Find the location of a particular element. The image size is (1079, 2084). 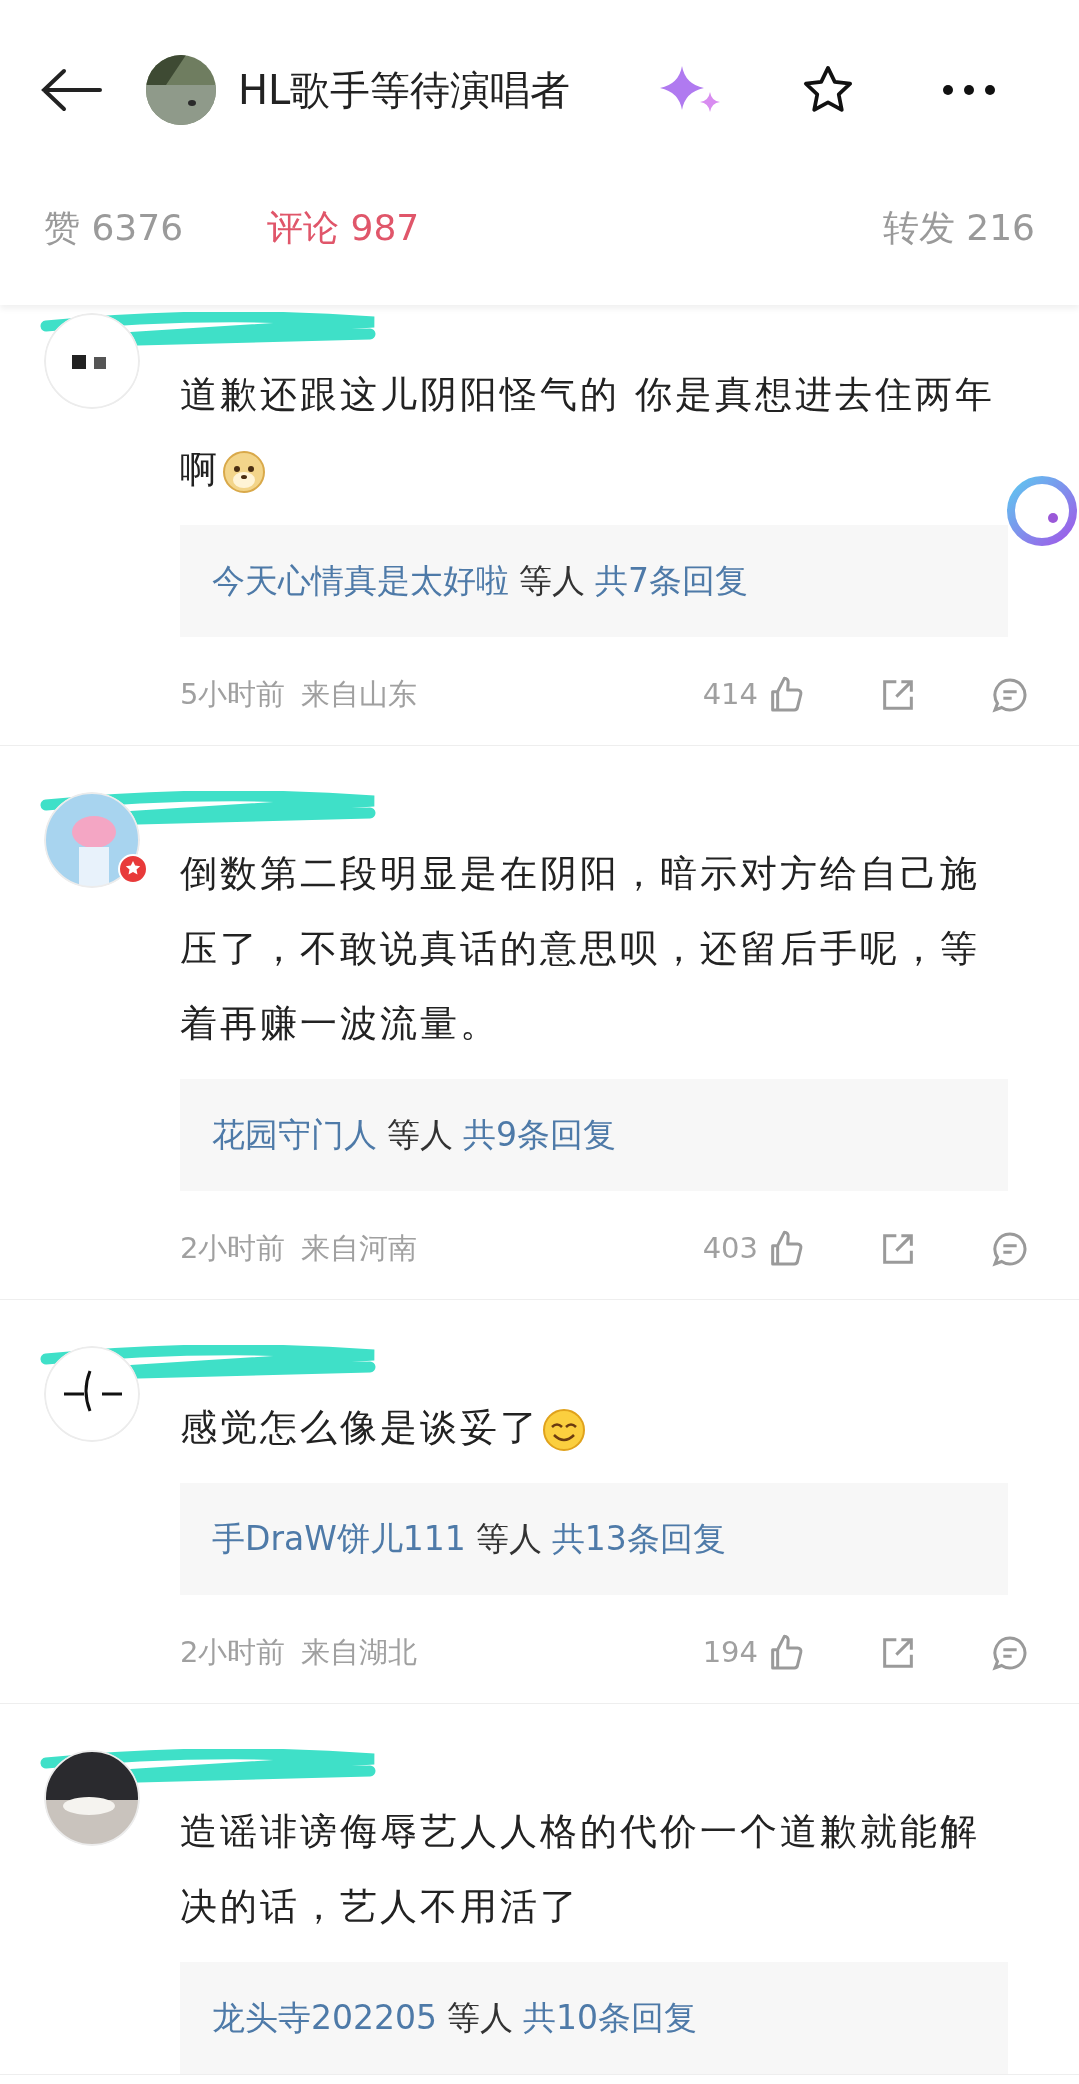

like-count: 414 is located at coordinates (730, 695).